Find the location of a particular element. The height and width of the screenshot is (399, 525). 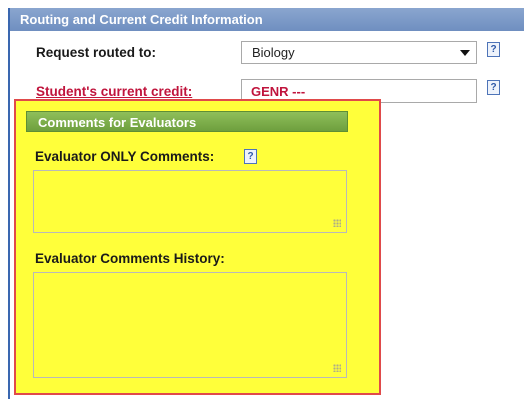

request-routed-label: Request routed to: is located at coordinates (96, 52).